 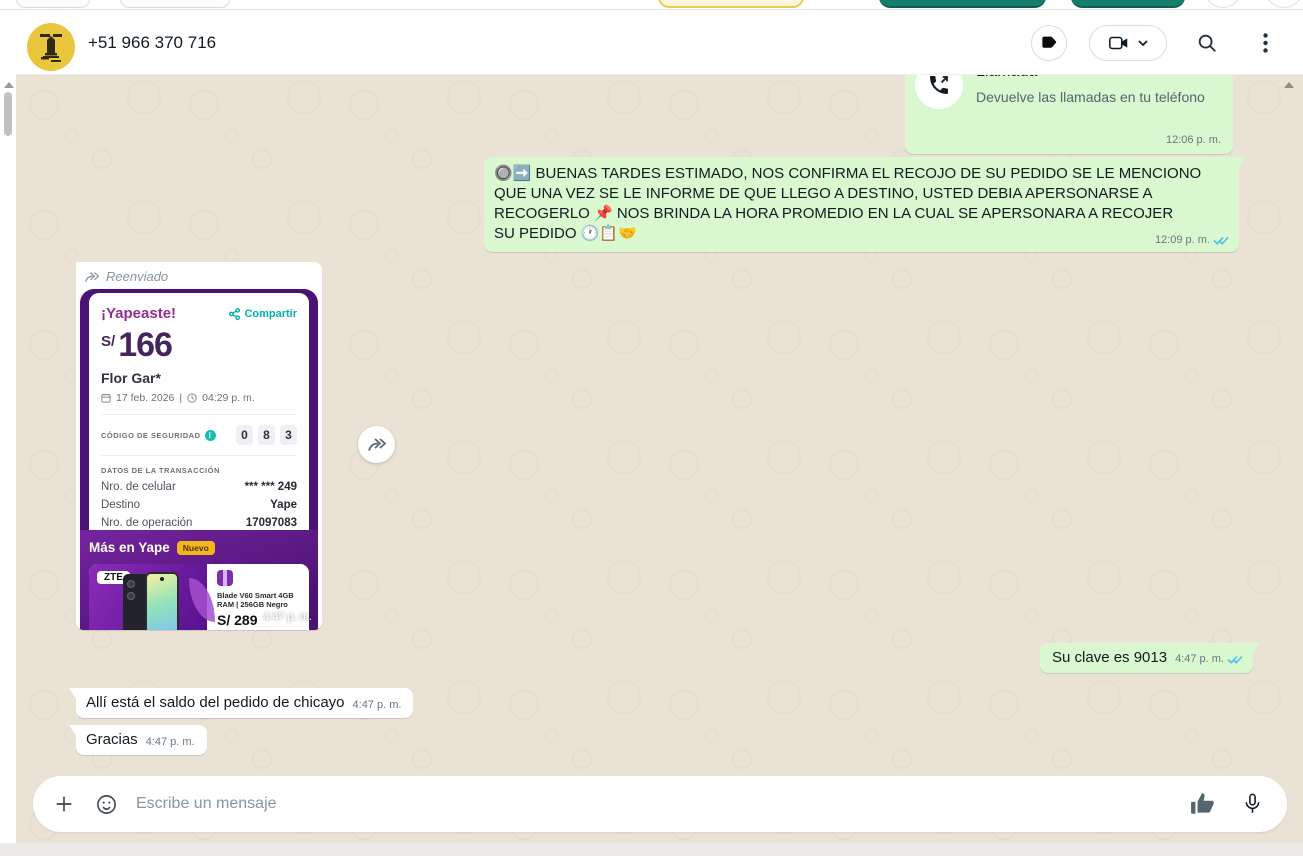 I want to click on yape-amount: S/ 166, so click(x=199, y=345).